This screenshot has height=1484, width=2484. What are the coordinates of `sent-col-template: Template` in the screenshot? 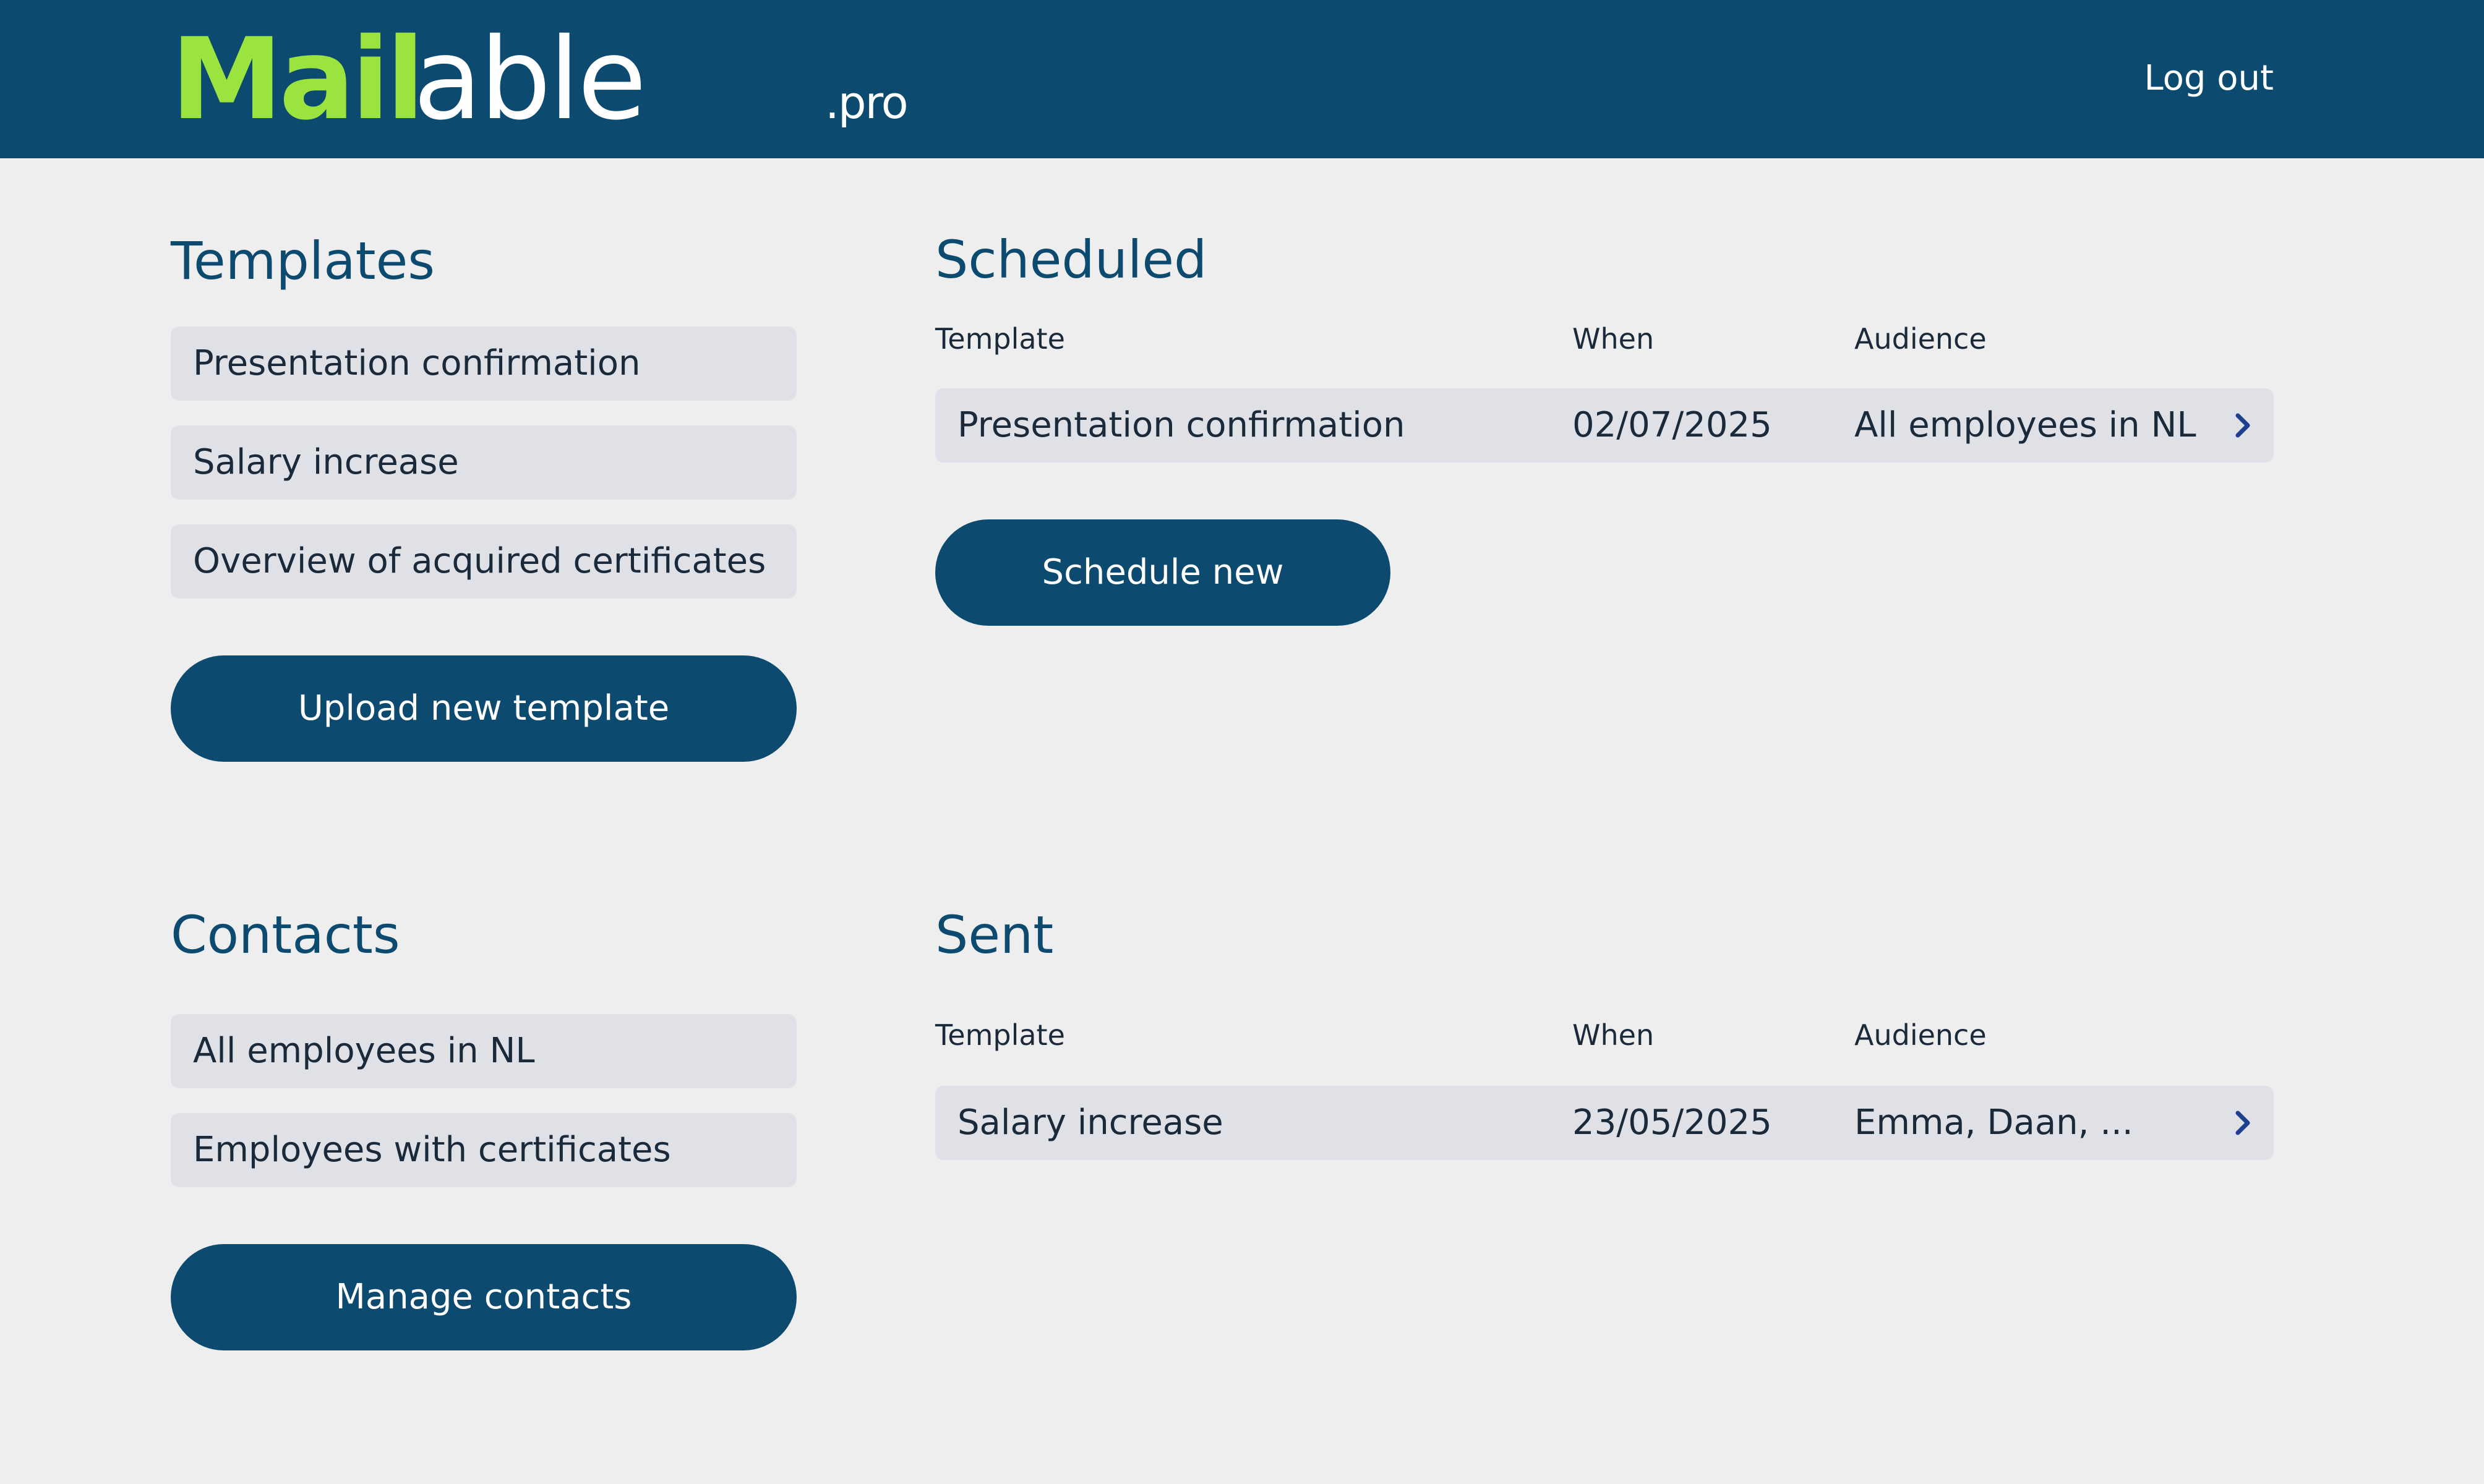 It's located at (1000, 1035).